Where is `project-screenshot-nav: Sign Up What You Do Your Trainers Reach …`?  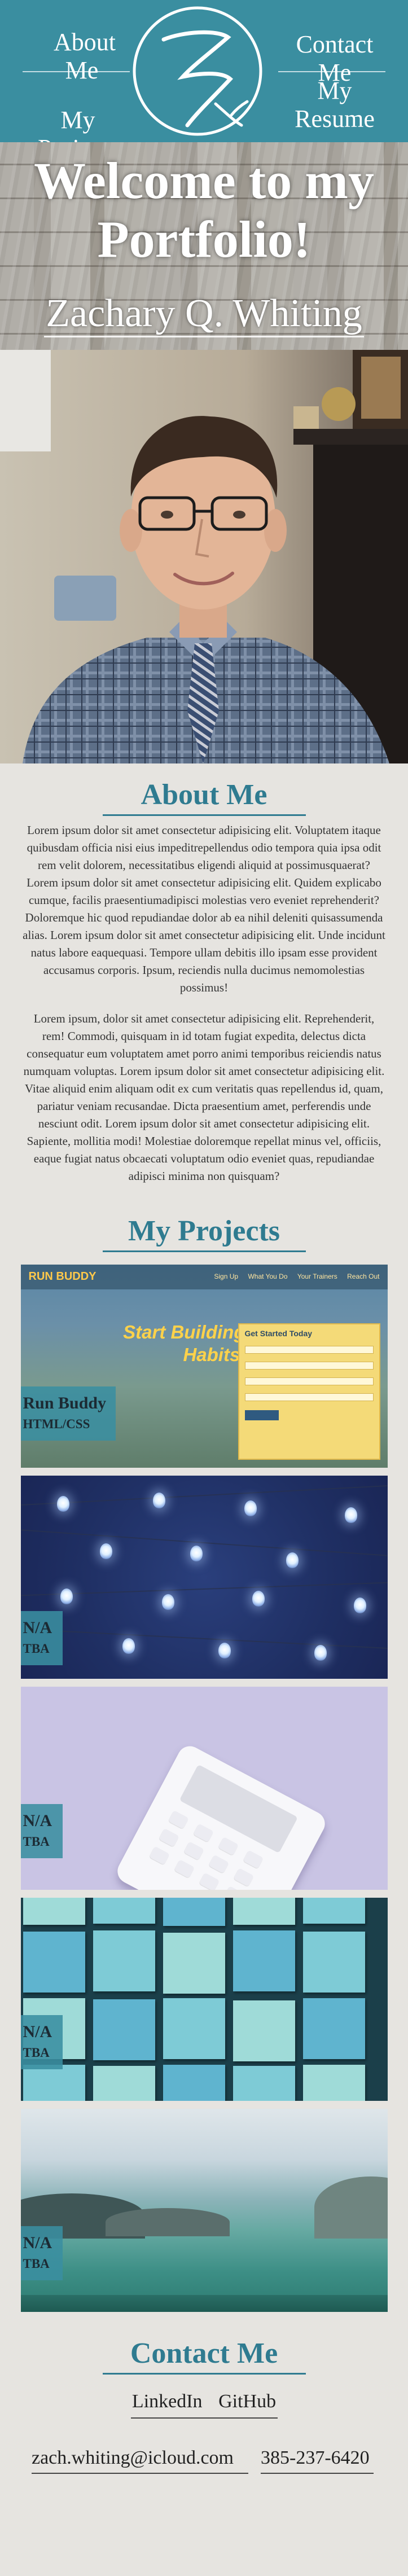
project-screenshot-nav: Sign Up What You Do Your Trainers Reach … is located at coordinates (292, 1276).